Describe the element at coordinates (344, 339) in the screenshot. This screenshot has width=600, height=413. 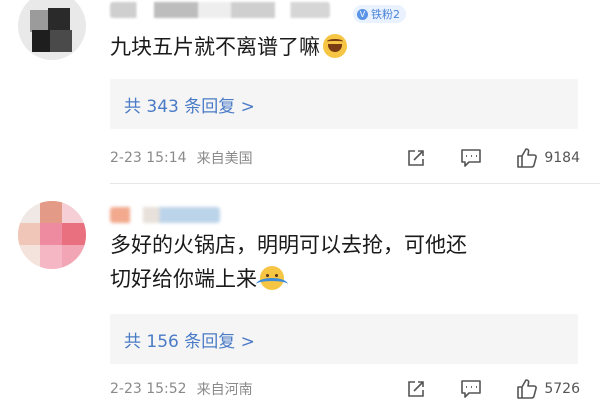
I see `view-replies-button: 共 156 条回复 >` at that location.